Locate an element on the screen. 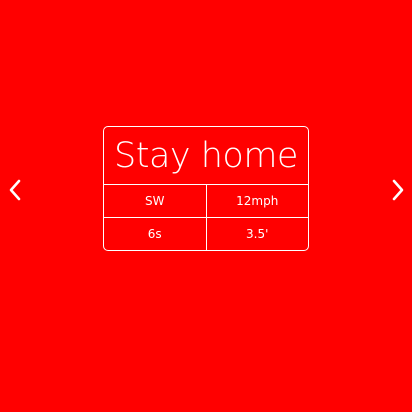 The height and width of the screenshot is (412, 412). next-button is located at coordinates (398, 190).